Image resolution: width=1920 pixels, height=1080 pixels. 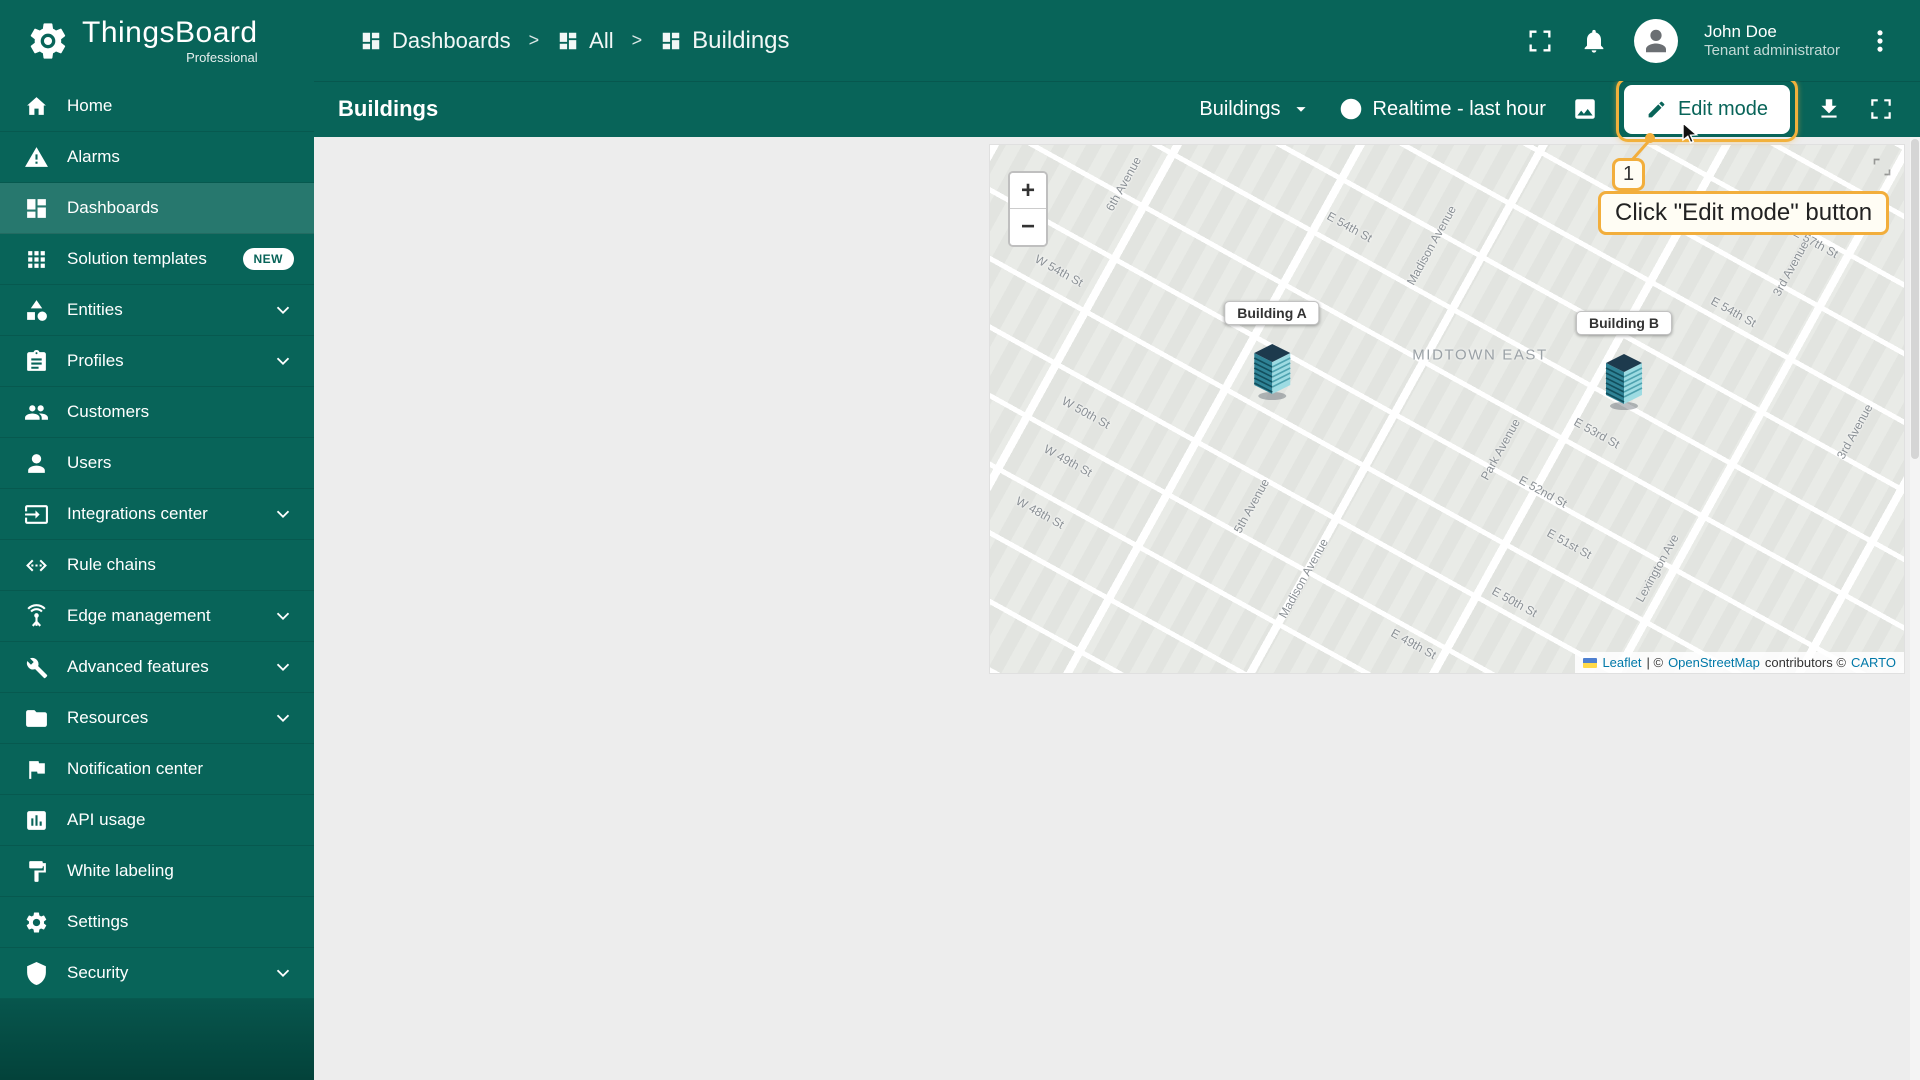 What do you see at coordinates (1854, 431) in the screenshot?
I see `street-label: 3rd Avenue` at bounding box center [1854, 431].